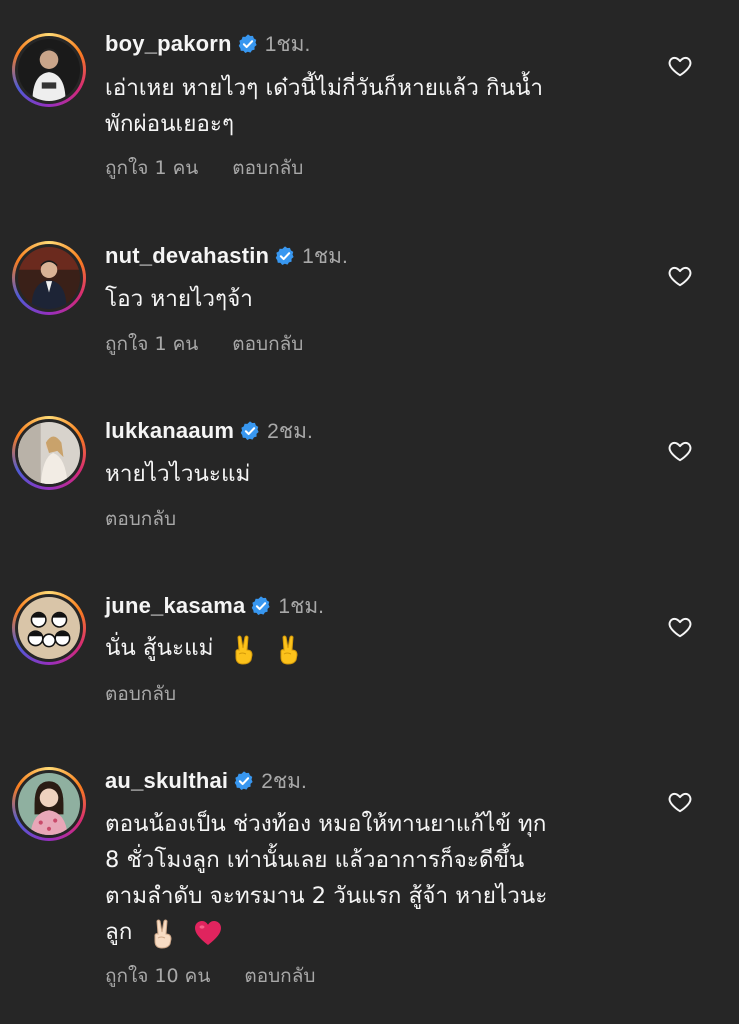 Image resolution: width=739 pixels, height=1024 pixels. Describe the element at coordinates (179, 299) in the screenshot. I see `comment-text: โอว หายไวๆจ้า` at that location.